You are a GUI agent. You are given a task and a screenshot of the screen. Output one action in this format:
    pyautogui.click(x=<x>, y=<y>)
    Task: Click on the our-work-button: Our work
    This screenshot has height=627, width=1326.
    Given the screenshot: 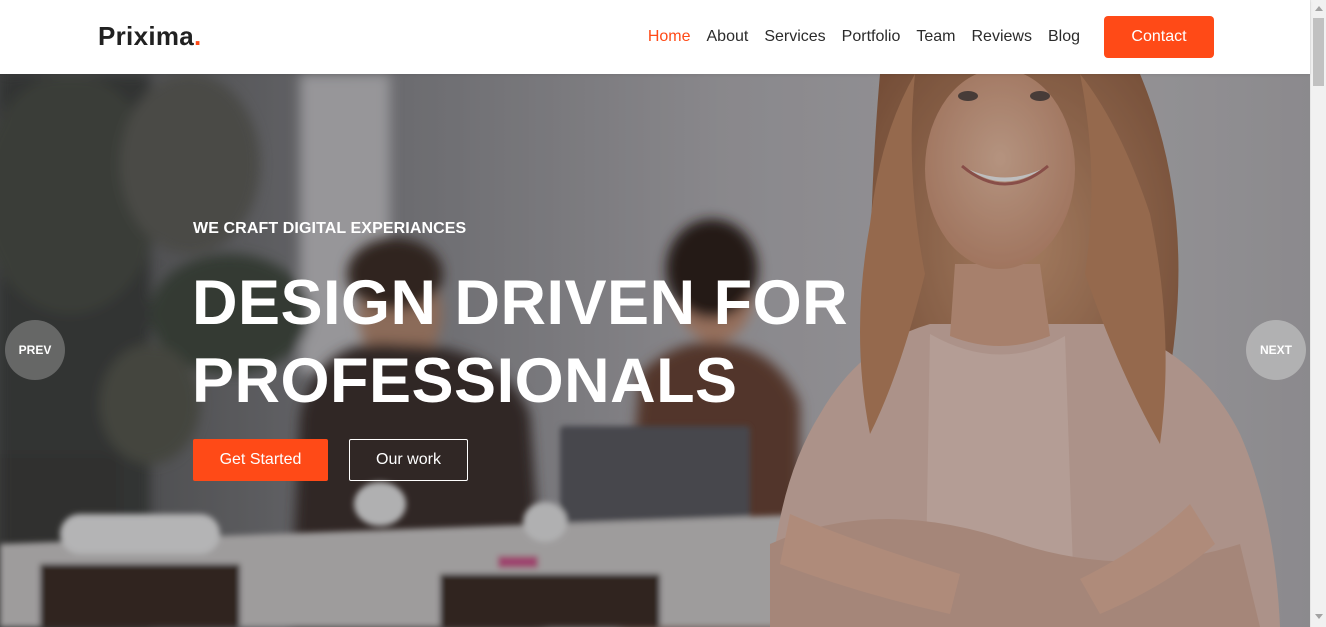 What is the action you would take?
    pyautogui.click(x=408, y=460)
    